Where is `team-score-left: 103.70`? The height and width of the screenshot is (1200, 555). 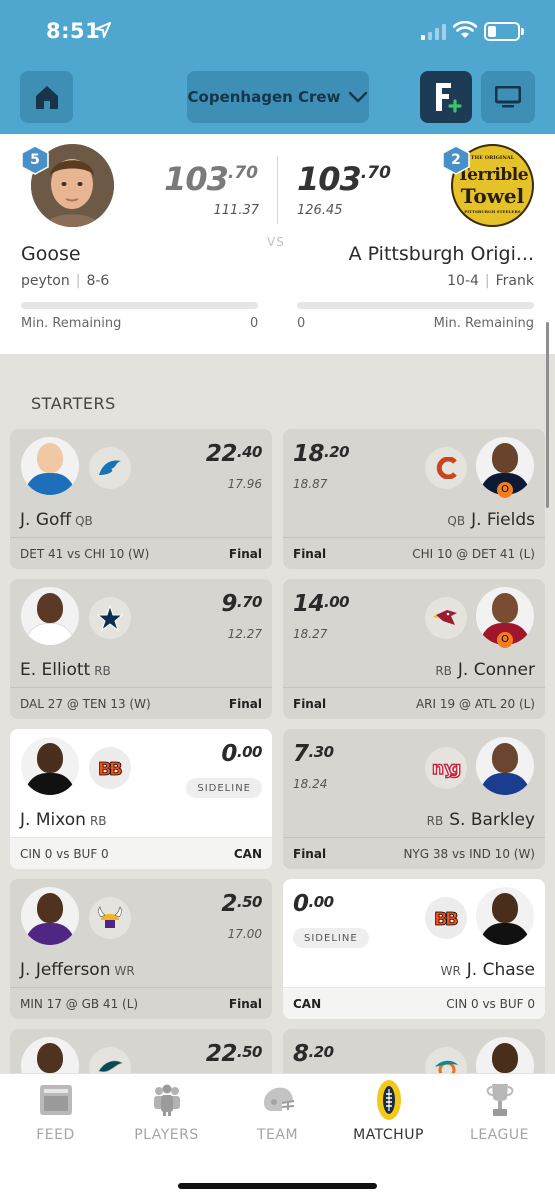
team-score-left: 103.70 is located at coordinates (211, 179).